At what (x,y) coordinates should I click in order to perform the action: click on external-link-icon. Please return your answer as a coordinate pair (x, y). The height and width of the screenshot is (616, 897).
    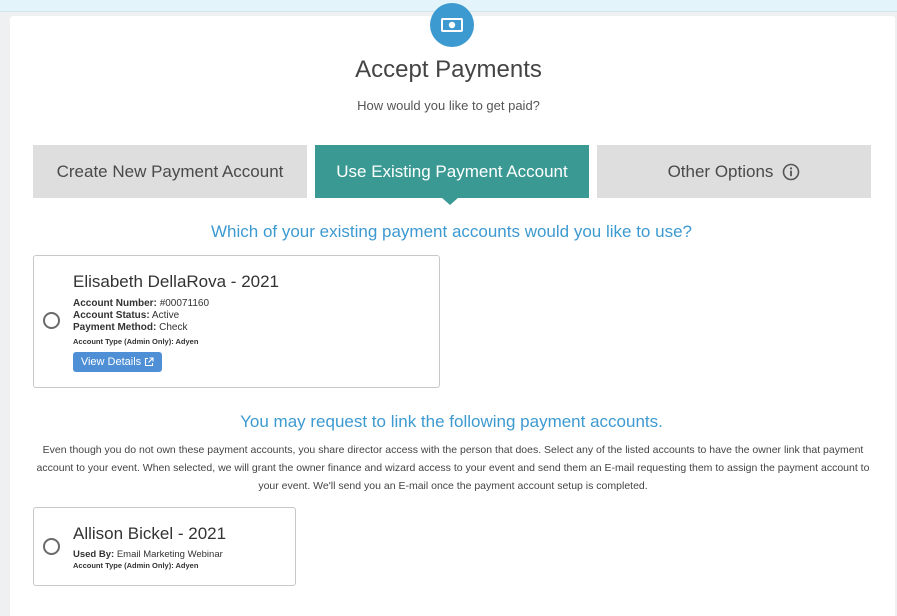
    Looking at the image, I should click on (149, 362).